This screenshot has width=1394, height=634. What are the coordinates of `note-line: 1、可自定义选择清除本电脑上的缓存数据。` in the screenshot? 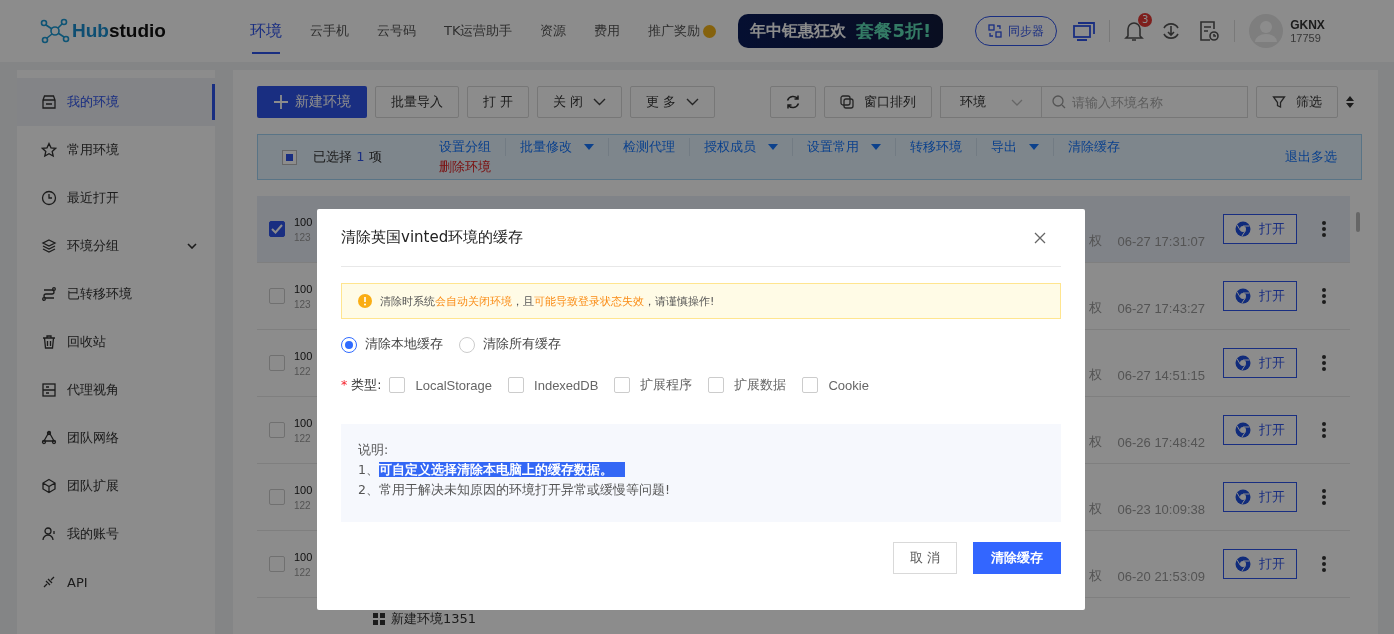 It's located at (701, 470).